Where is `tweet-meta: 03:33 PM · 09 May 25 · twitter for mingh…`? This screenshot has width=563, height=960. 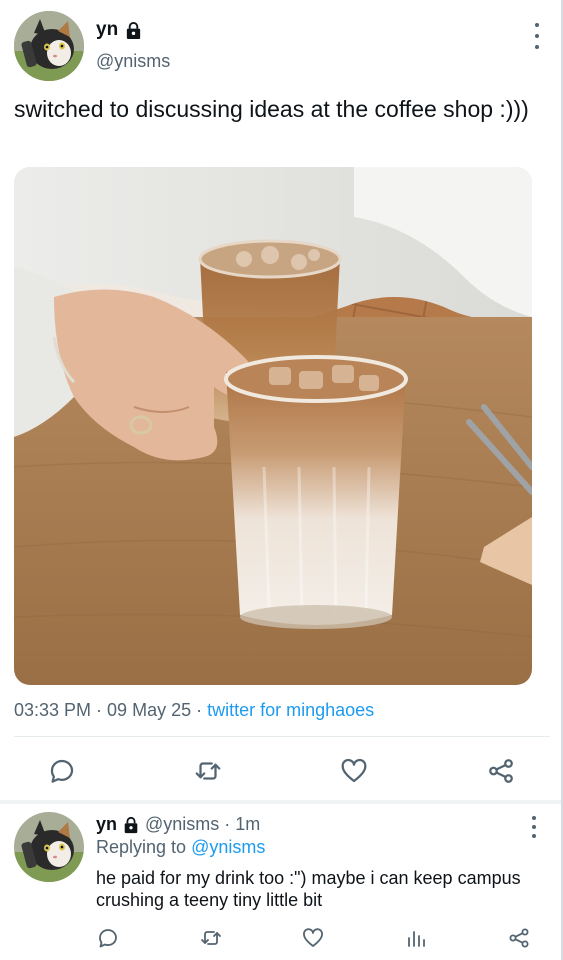
tweet-meta: 03:33 PM · 09 May 25 · twitter for mingh… is located at coordinates (194, 710).